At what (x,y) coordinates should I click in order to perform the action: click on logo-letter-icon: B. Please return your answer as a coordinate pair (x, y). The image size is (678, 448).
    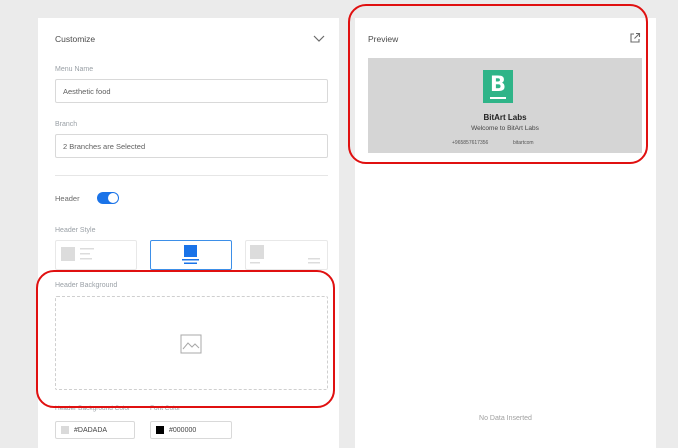
    Looking at the image, I should click on (497, 84).